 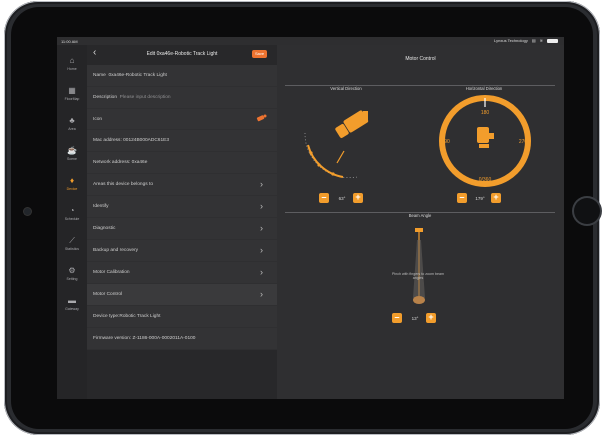 I want to click on compass-left-label: 90, so click(x=447, y=142).